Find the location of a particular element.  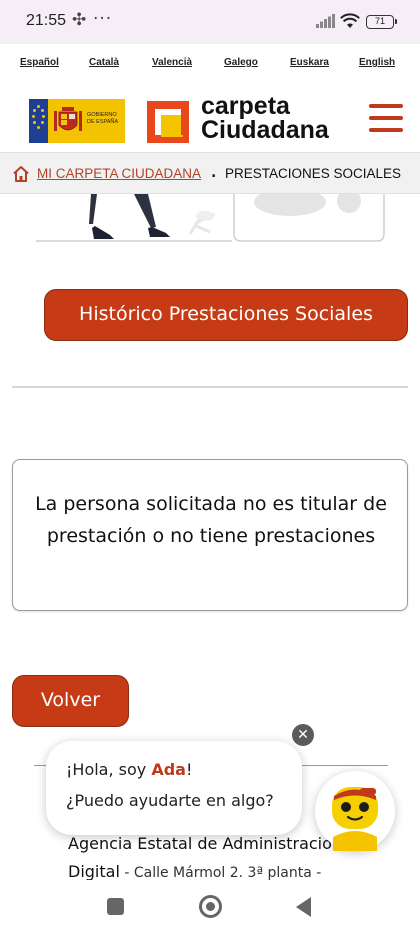

brand-line-2: Ciudadana is located at coordinates (265, 130).